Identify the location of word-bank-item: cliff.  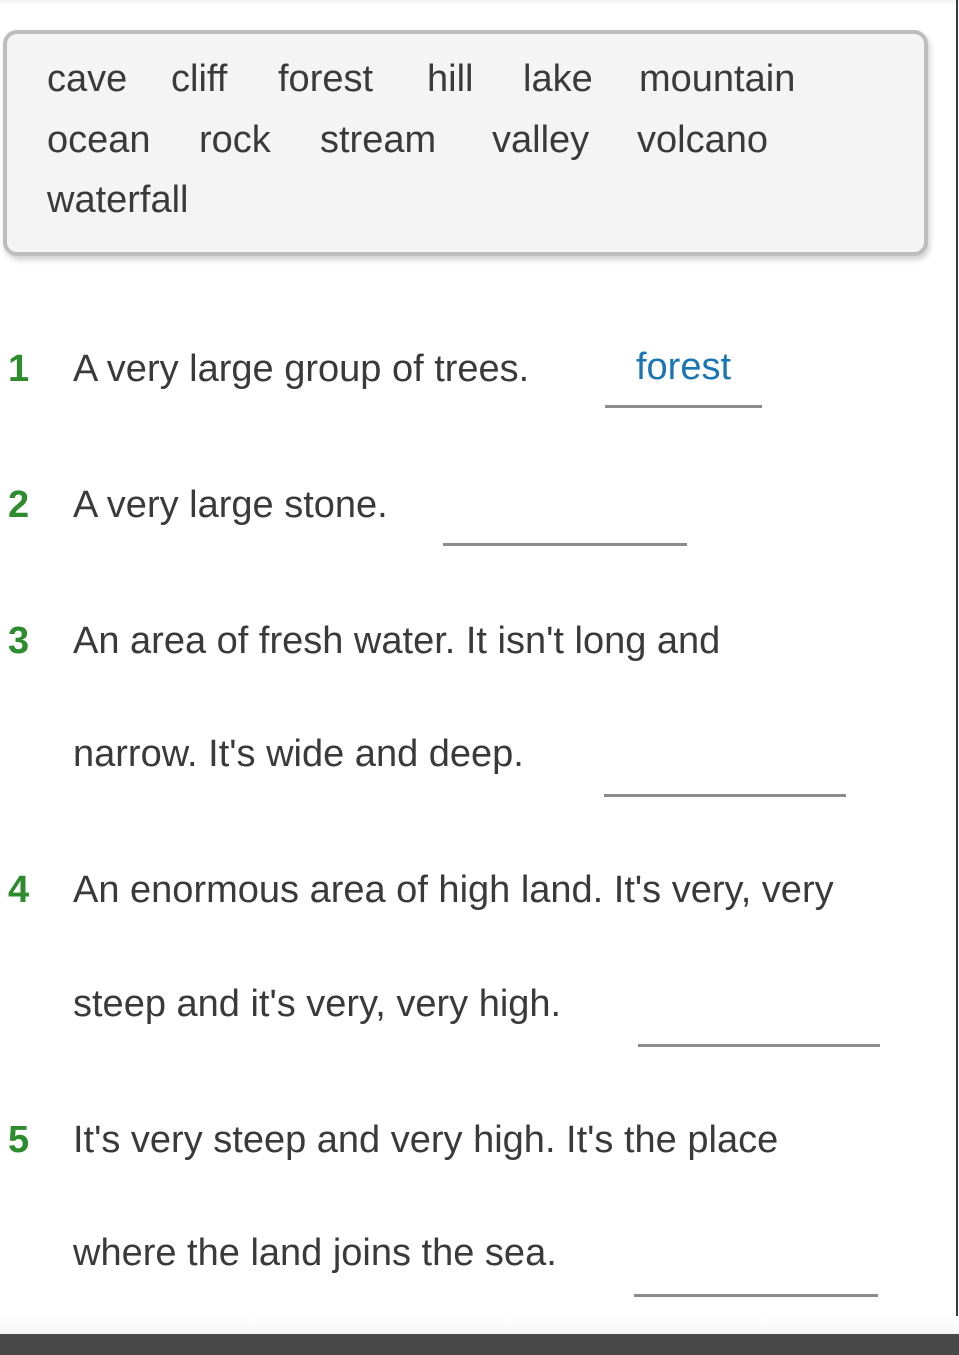
(199, 79).